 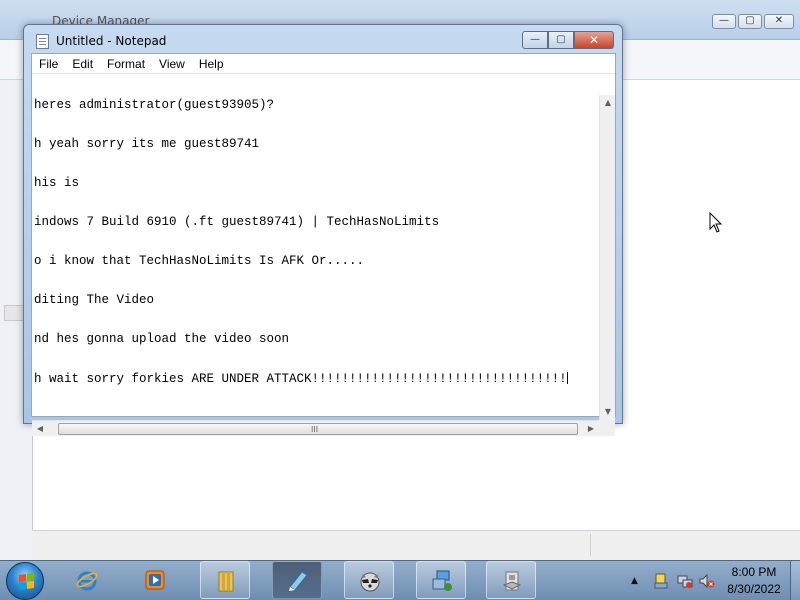 I want to click on taskbar-explorer-button, so click(x=225, y=580).